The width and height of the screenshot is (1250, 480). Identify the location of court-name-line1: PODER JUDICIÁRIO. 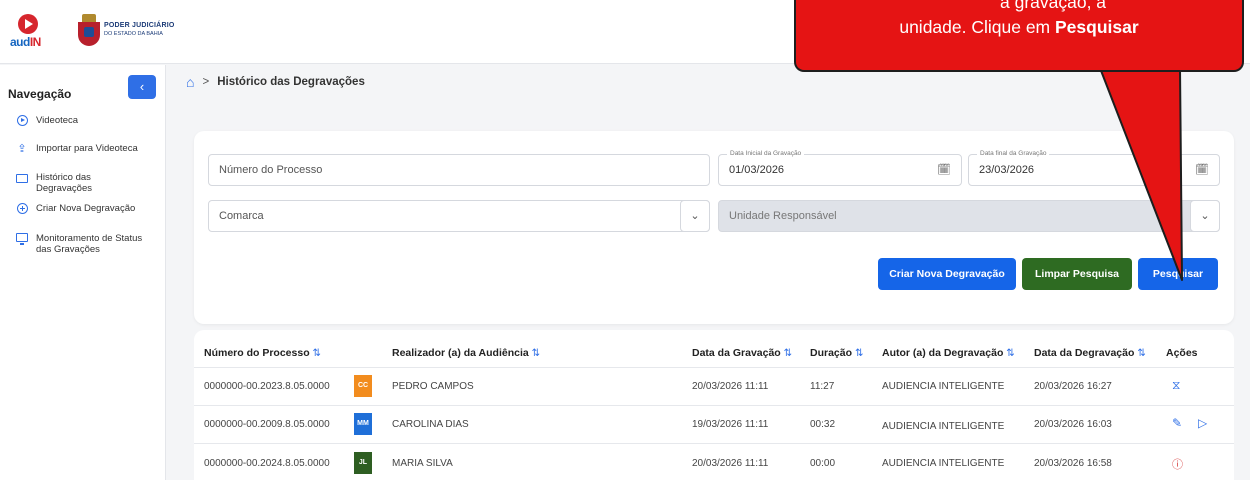
(139, 25).